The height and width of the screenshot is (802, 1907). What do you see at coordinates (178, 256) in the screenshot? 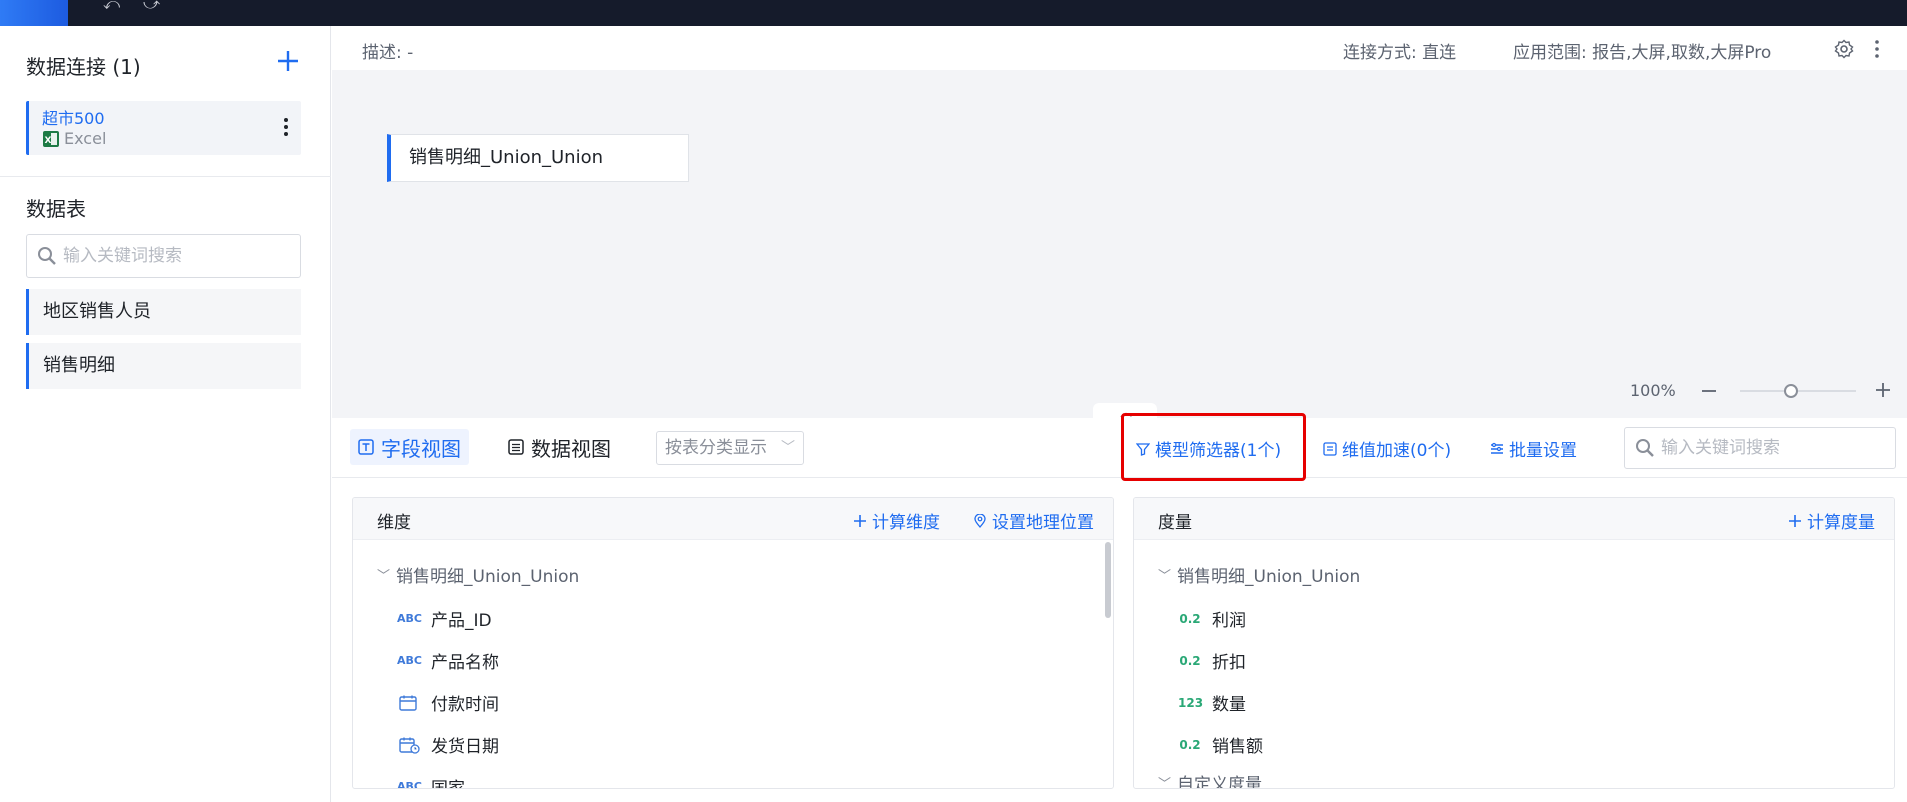
I see `table-search-input` at bounding box center [178, 256].